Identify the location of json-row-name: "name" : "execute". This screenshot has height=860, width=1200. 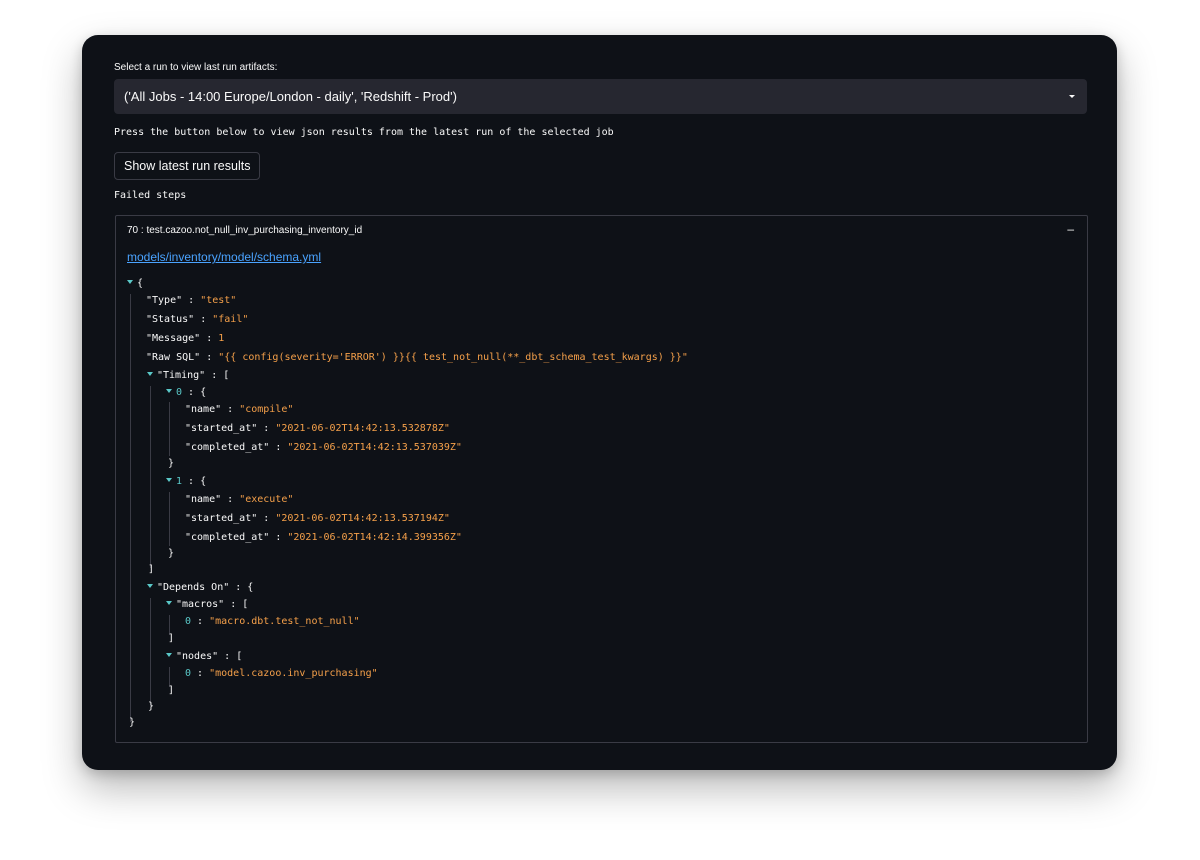
(239, 499).